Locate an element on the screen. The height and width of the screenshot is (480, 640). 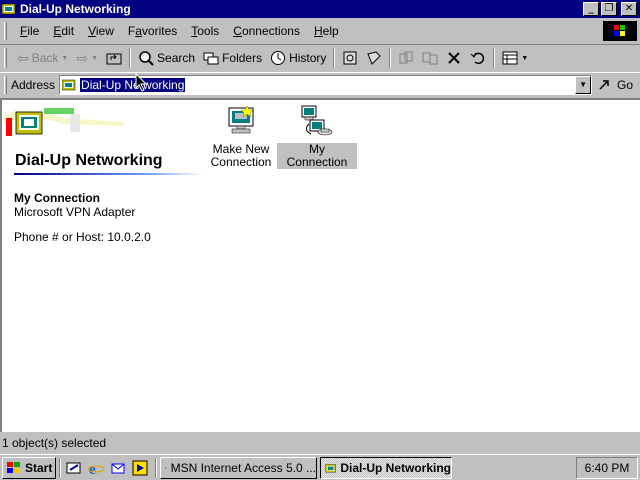
copy-to-icon is located at coordinates (374, 58).